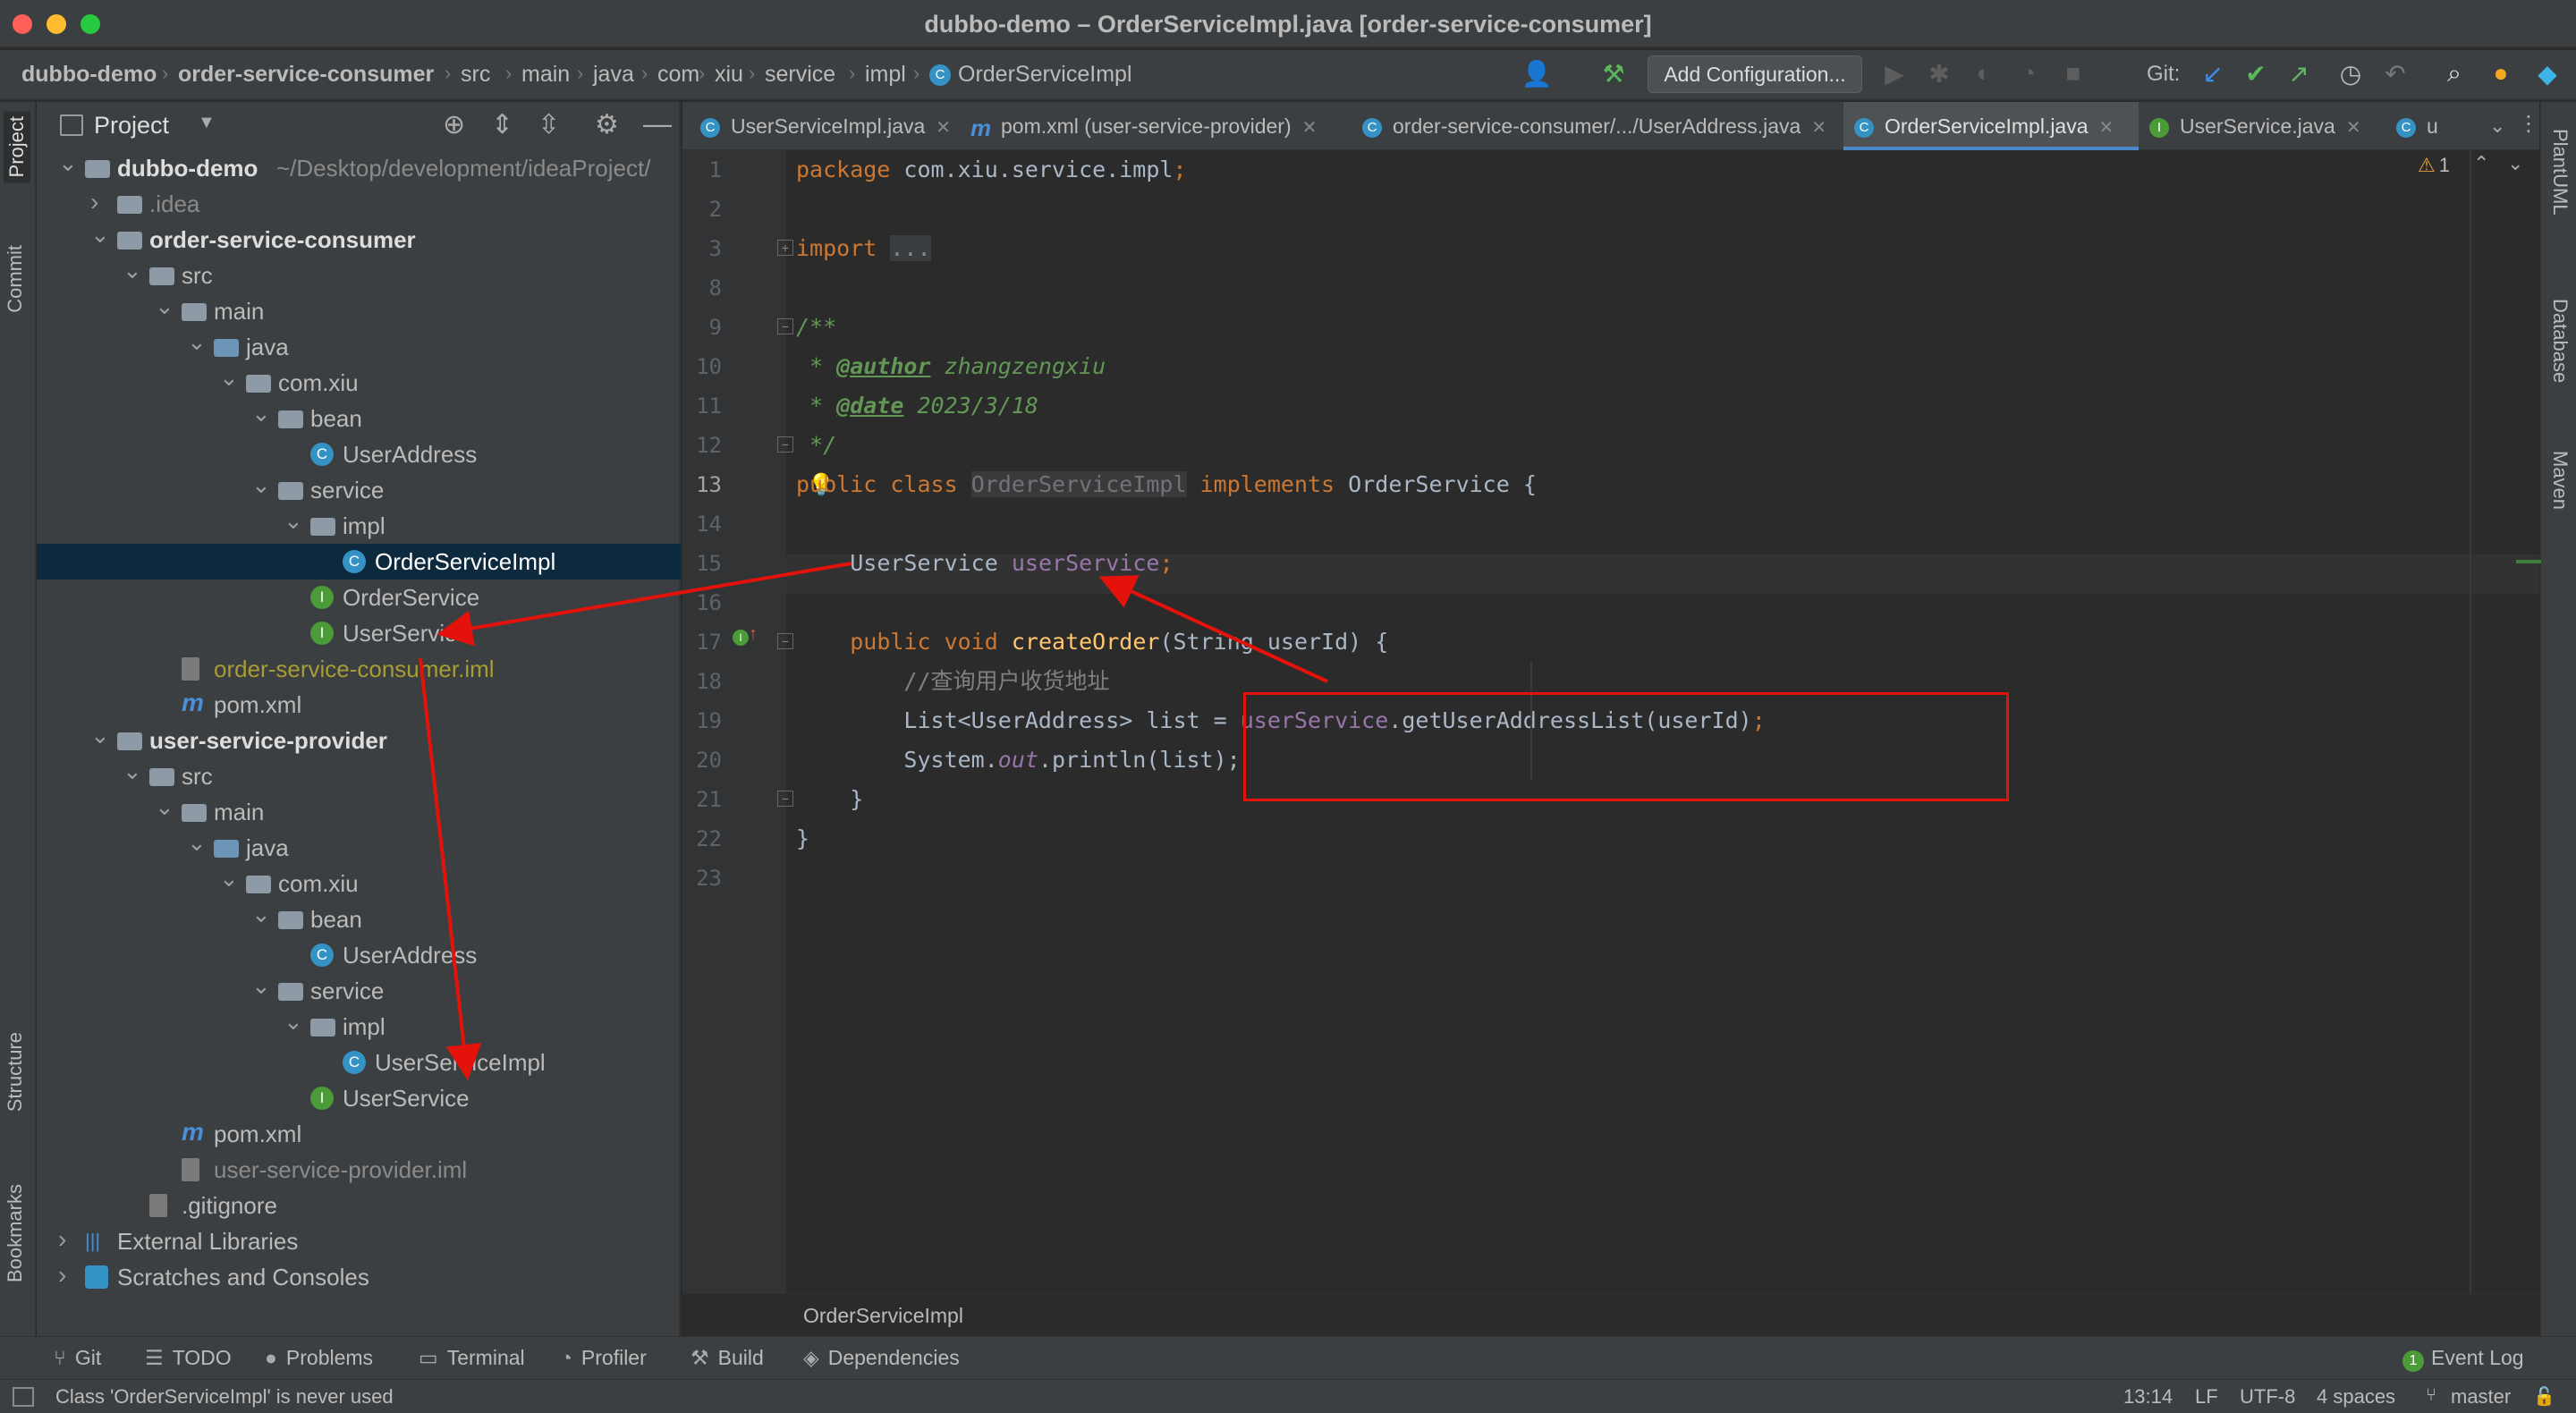 The height and width of the screenshot is (1413, 2576). I want to click on breadcrumb-item: main, so click(545, 75).